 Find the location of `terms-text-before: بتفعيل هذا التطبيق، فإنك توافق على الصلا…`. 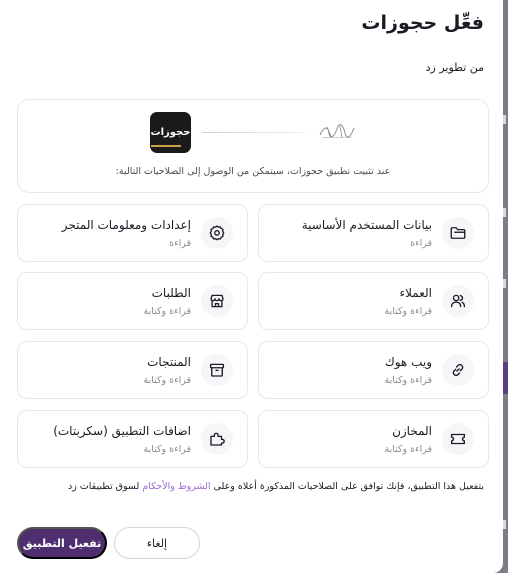

terms-text-before: بتفعيل هذا التطبيق، فإنك توافق على الصلا… is located at coordinates (347, 486).